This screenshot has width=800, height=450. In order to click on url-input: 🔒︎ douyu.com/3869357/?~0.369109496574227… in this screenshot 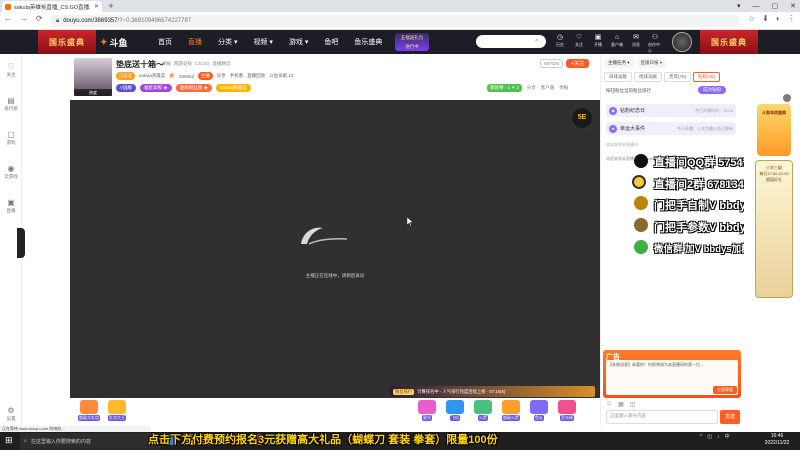, I will do `click(395, 21)`.